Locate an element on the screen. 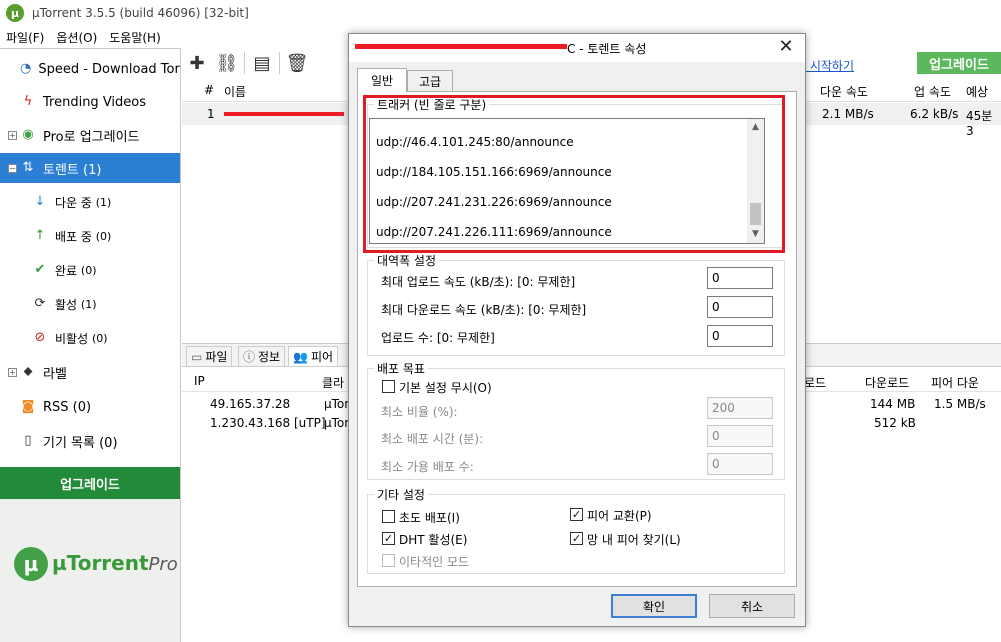  col-up-speed: 업 속도 is located at coordinates (932, 91).